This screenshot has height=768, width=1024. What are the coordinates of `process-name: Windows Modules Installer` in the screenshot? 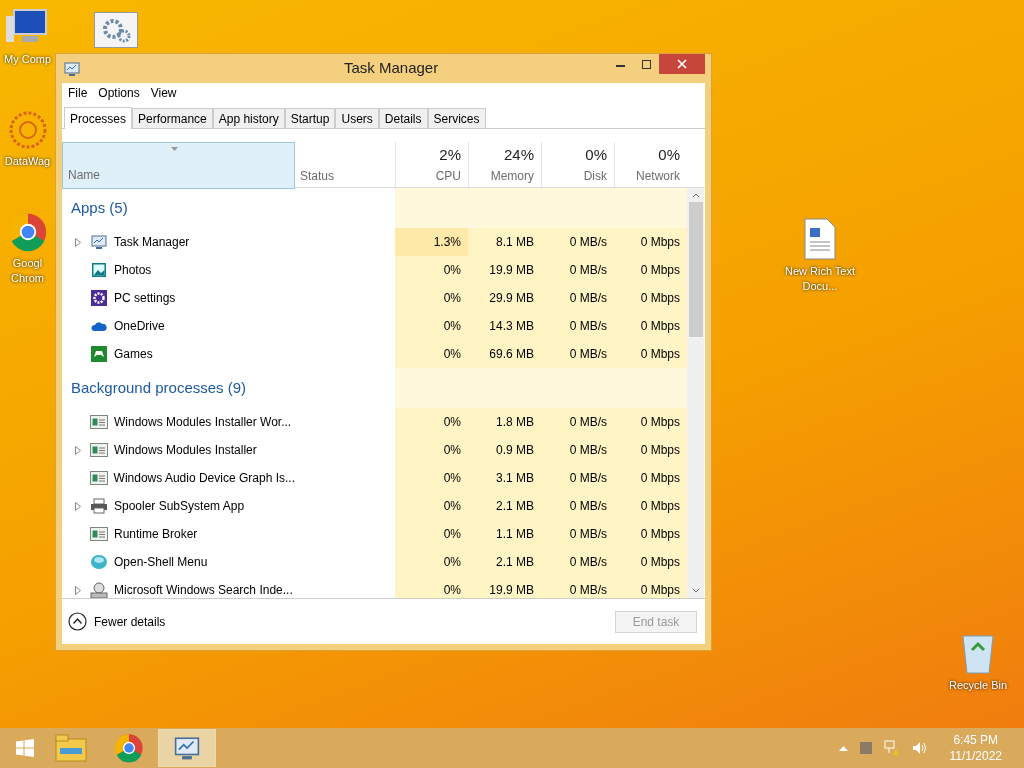 It's located at (185, 450).